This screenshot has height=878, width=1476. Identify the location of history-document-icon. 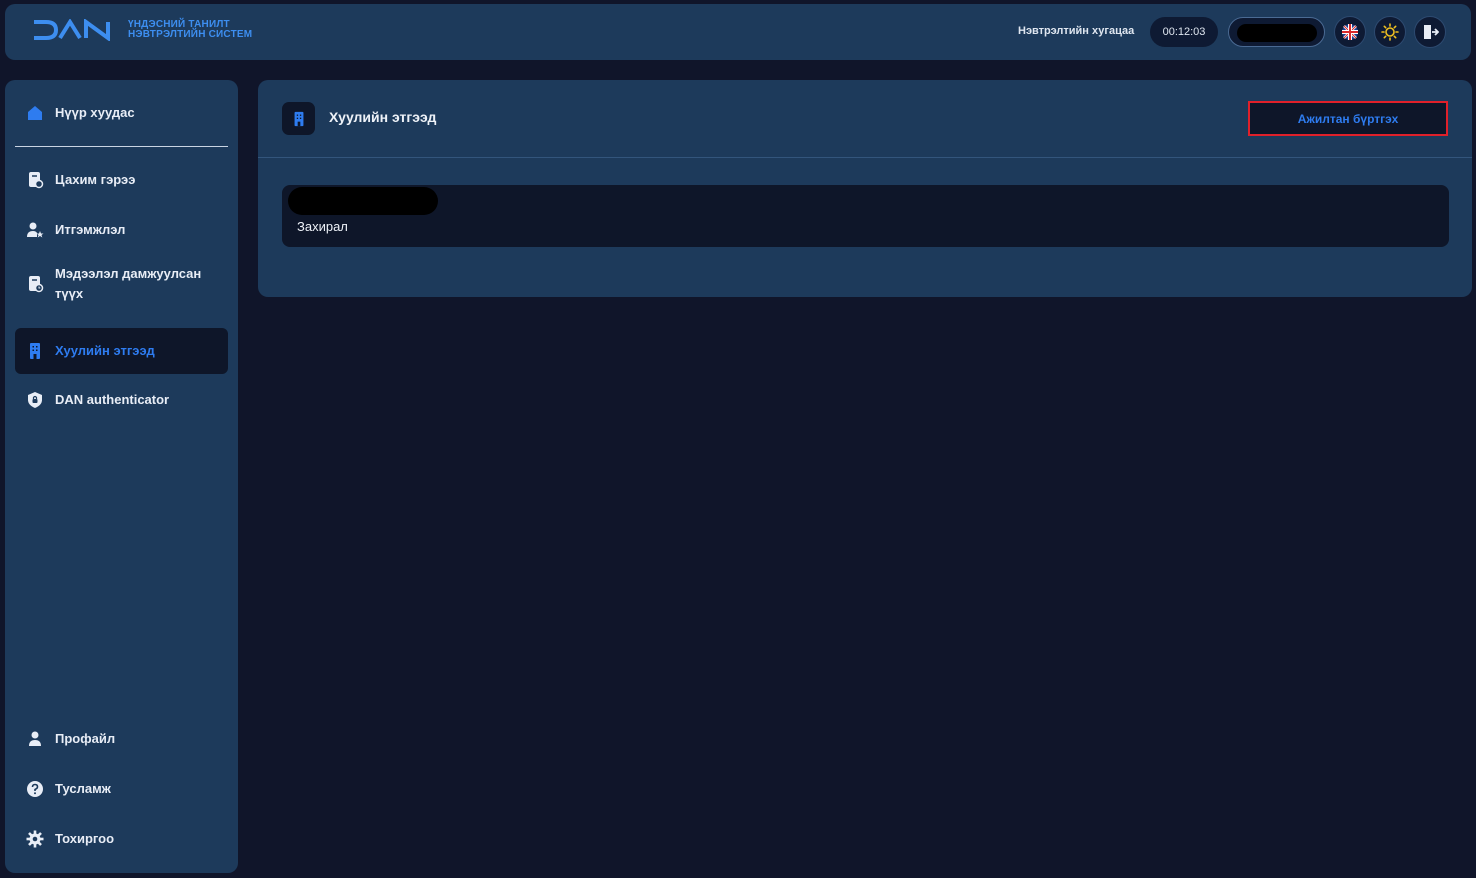
(35, 284).